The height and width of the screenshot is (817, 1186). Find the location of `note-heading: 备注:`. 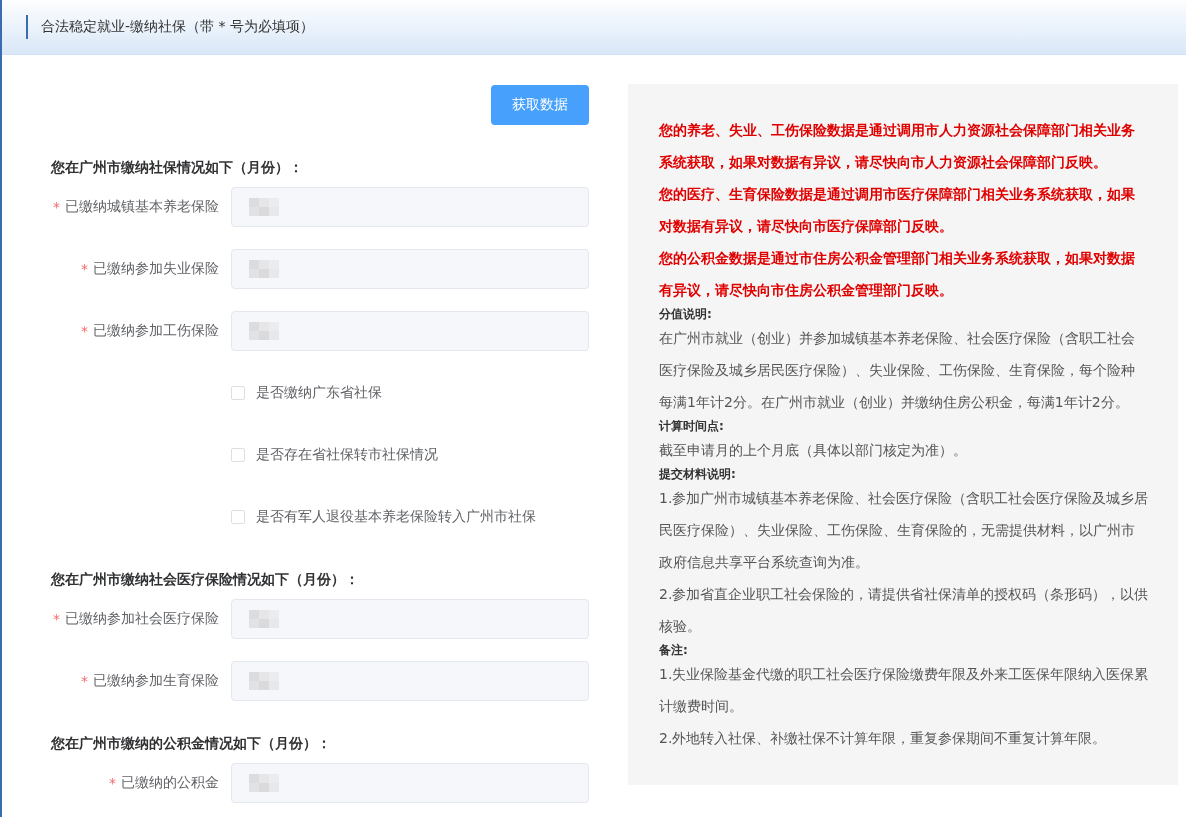

note-heading: 备注: is located at coordinates (674, 650).